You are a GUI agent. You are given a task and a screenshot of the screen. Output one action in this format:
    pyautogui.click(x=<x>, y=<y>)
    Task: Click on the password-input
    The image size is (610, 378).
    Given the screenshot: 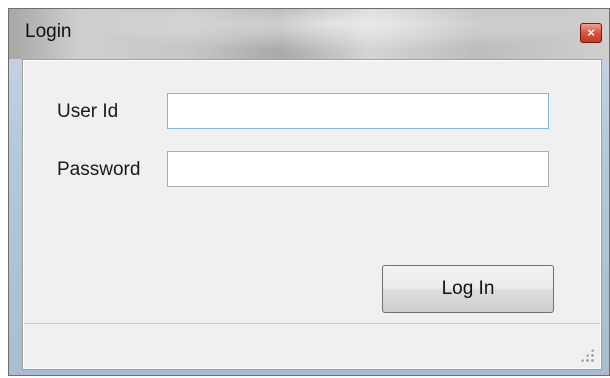 What is the action you would take?
    pyautogui.click(x=358, y=169)
    